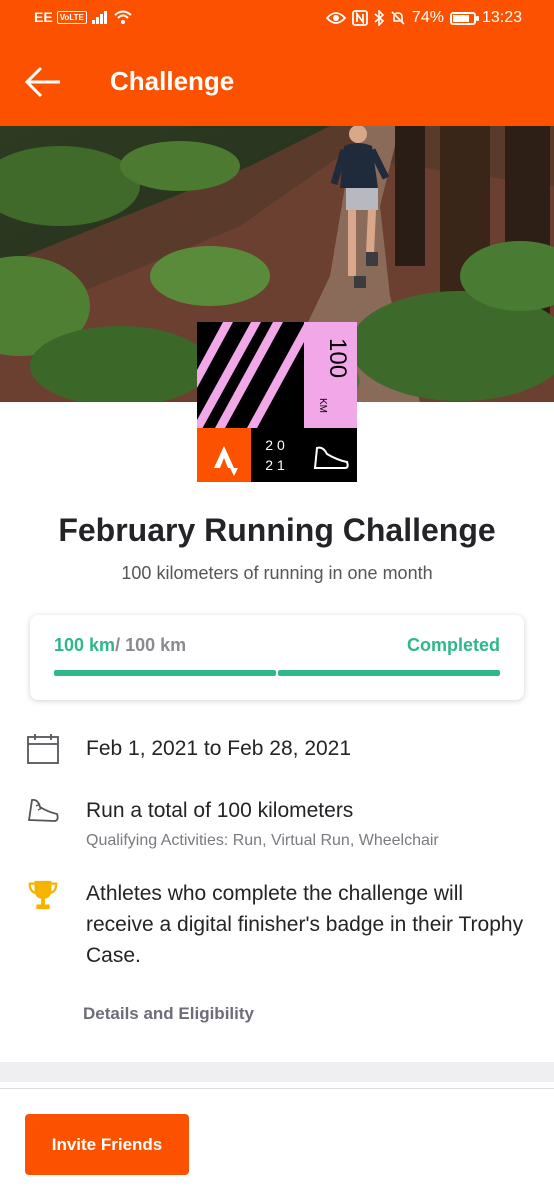 This screenshot has height=1200, width=554. What do you see at coordinates (360, 18) in the screenshot?
I see `nfc-icon` at bounding box center [360, 18].